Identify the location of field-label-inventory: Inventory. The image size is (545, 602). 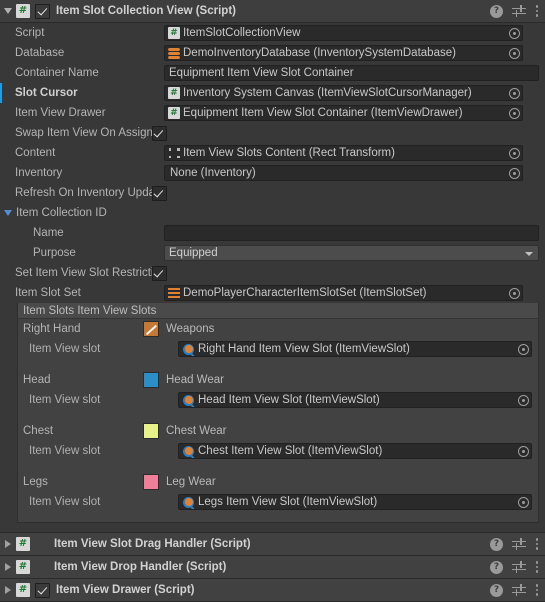
(39, 173).